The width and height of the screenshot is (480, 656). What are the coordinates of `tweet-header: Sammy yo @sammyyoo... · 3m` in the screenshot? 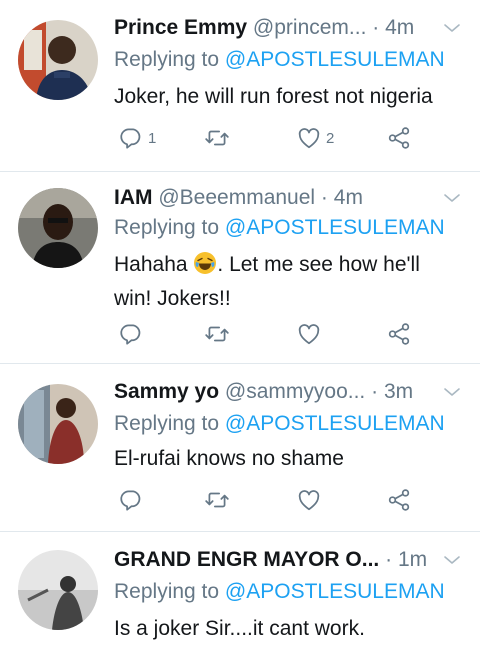 It's located at (288, 392).